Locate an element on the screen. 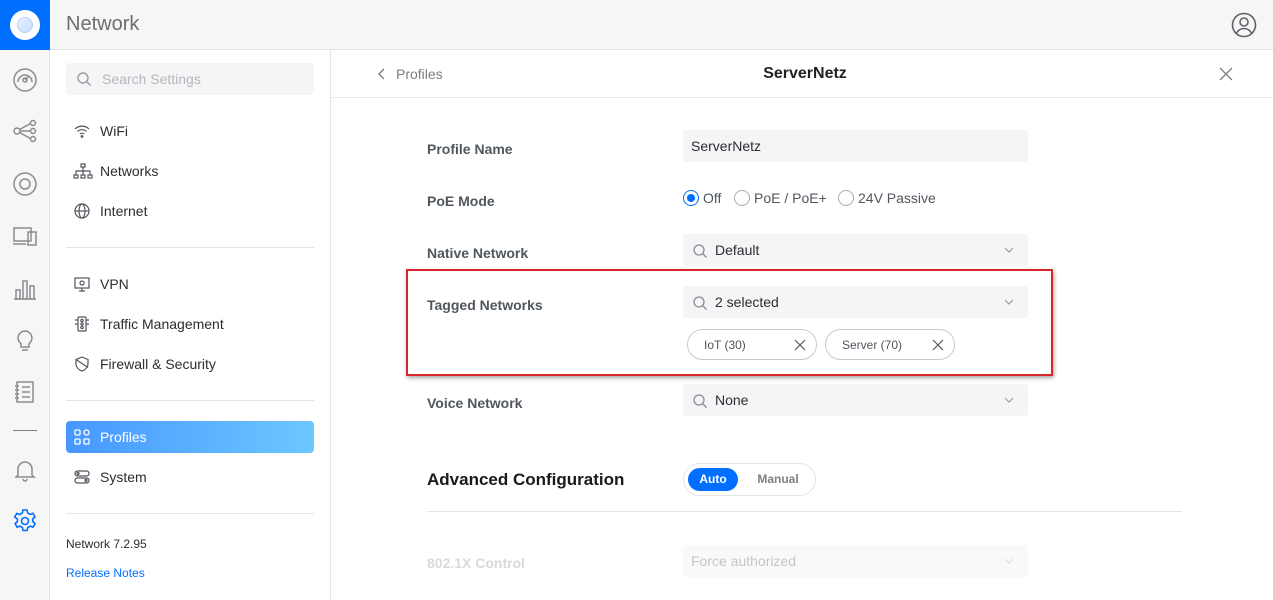 The height and width of the screenshot is (600, 1273). app-title: Network is located at coordinates (103, 24).